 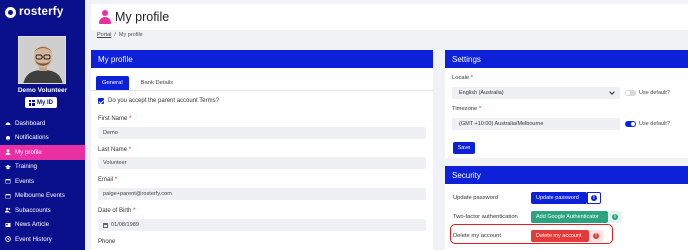 What do you see at coordinates (42, 90) in the screenshot?
I see `user-name: Demo Volunteer` at bounding box center [42, 90].